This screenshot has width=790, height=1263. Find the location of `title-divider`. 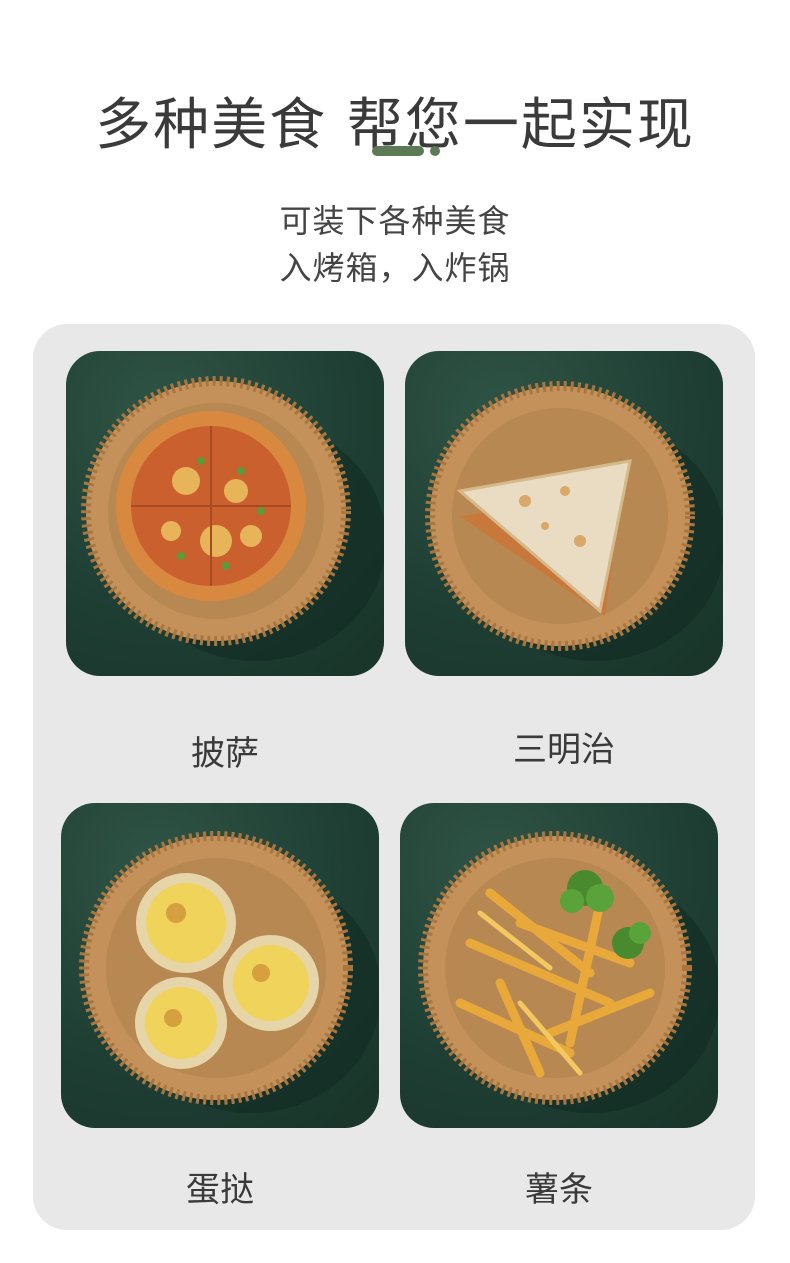

title-divider is located at coordinates (407, 151).